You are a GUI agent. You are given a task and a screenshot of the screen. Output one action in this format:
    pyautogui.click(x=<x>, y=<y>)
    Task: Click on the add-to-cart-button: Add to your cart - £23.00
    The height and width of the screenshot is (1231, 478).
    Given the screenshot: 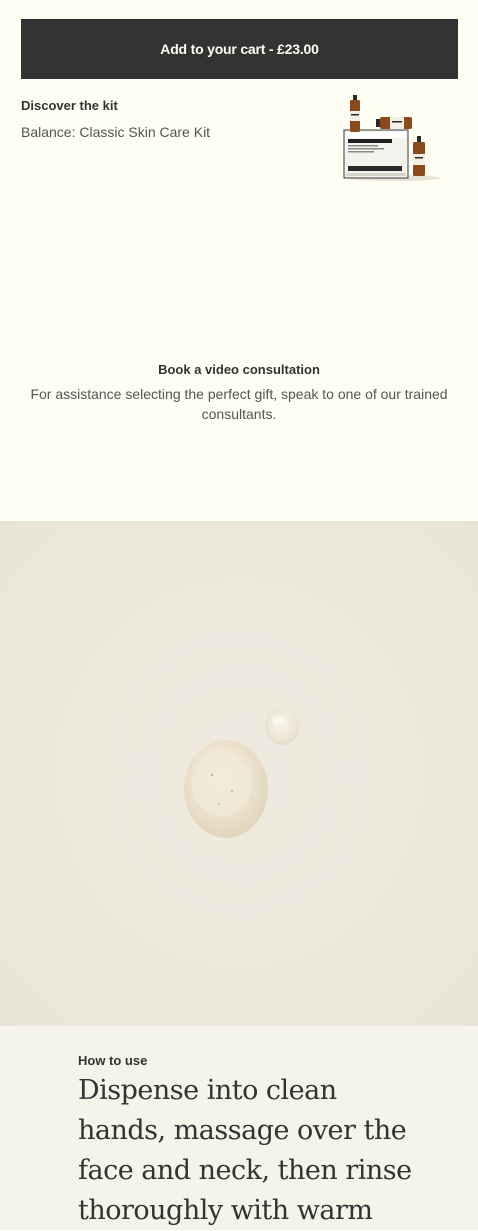 What is the action you would take?
    pyautogui.click(x=239, y=49)
    